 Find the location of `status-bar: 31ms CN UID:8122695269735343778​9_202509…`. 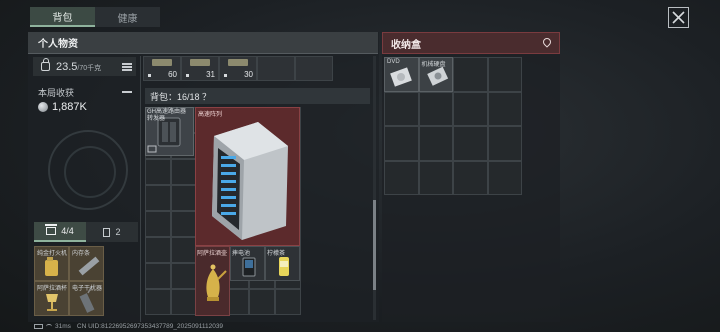

status-bar: 31ms CN UID:8122695269735343778​9_202509… is located at coordinates (128, 326).